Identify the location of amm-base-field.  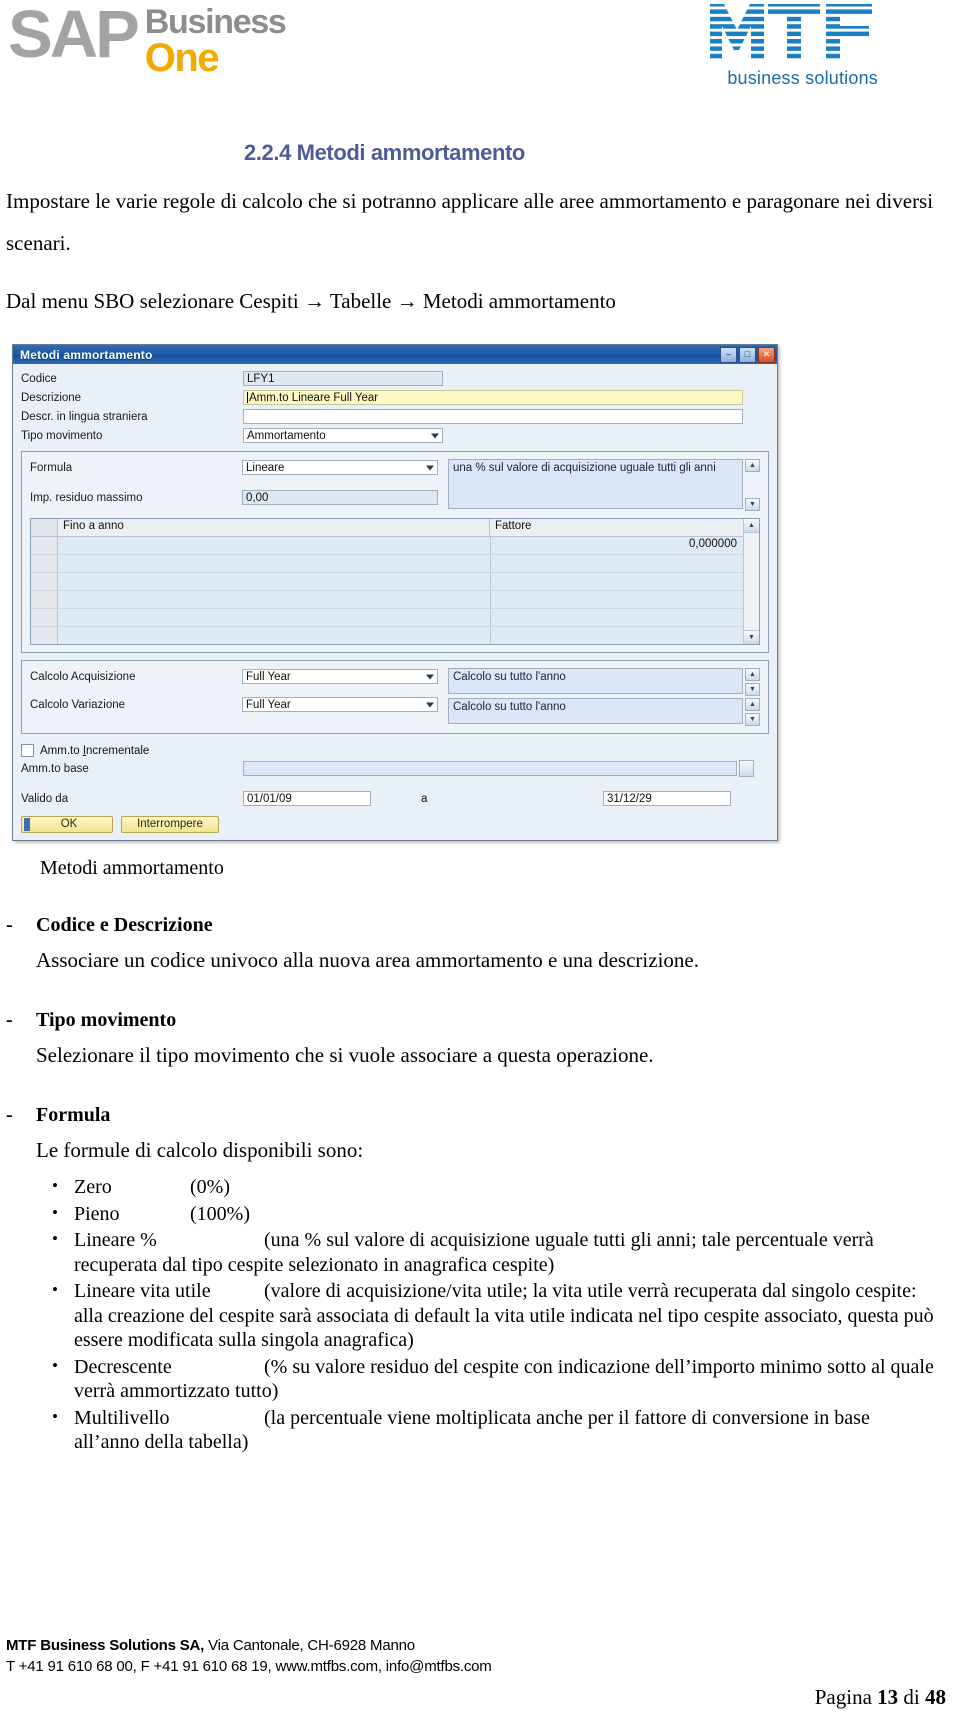
(490, 768).